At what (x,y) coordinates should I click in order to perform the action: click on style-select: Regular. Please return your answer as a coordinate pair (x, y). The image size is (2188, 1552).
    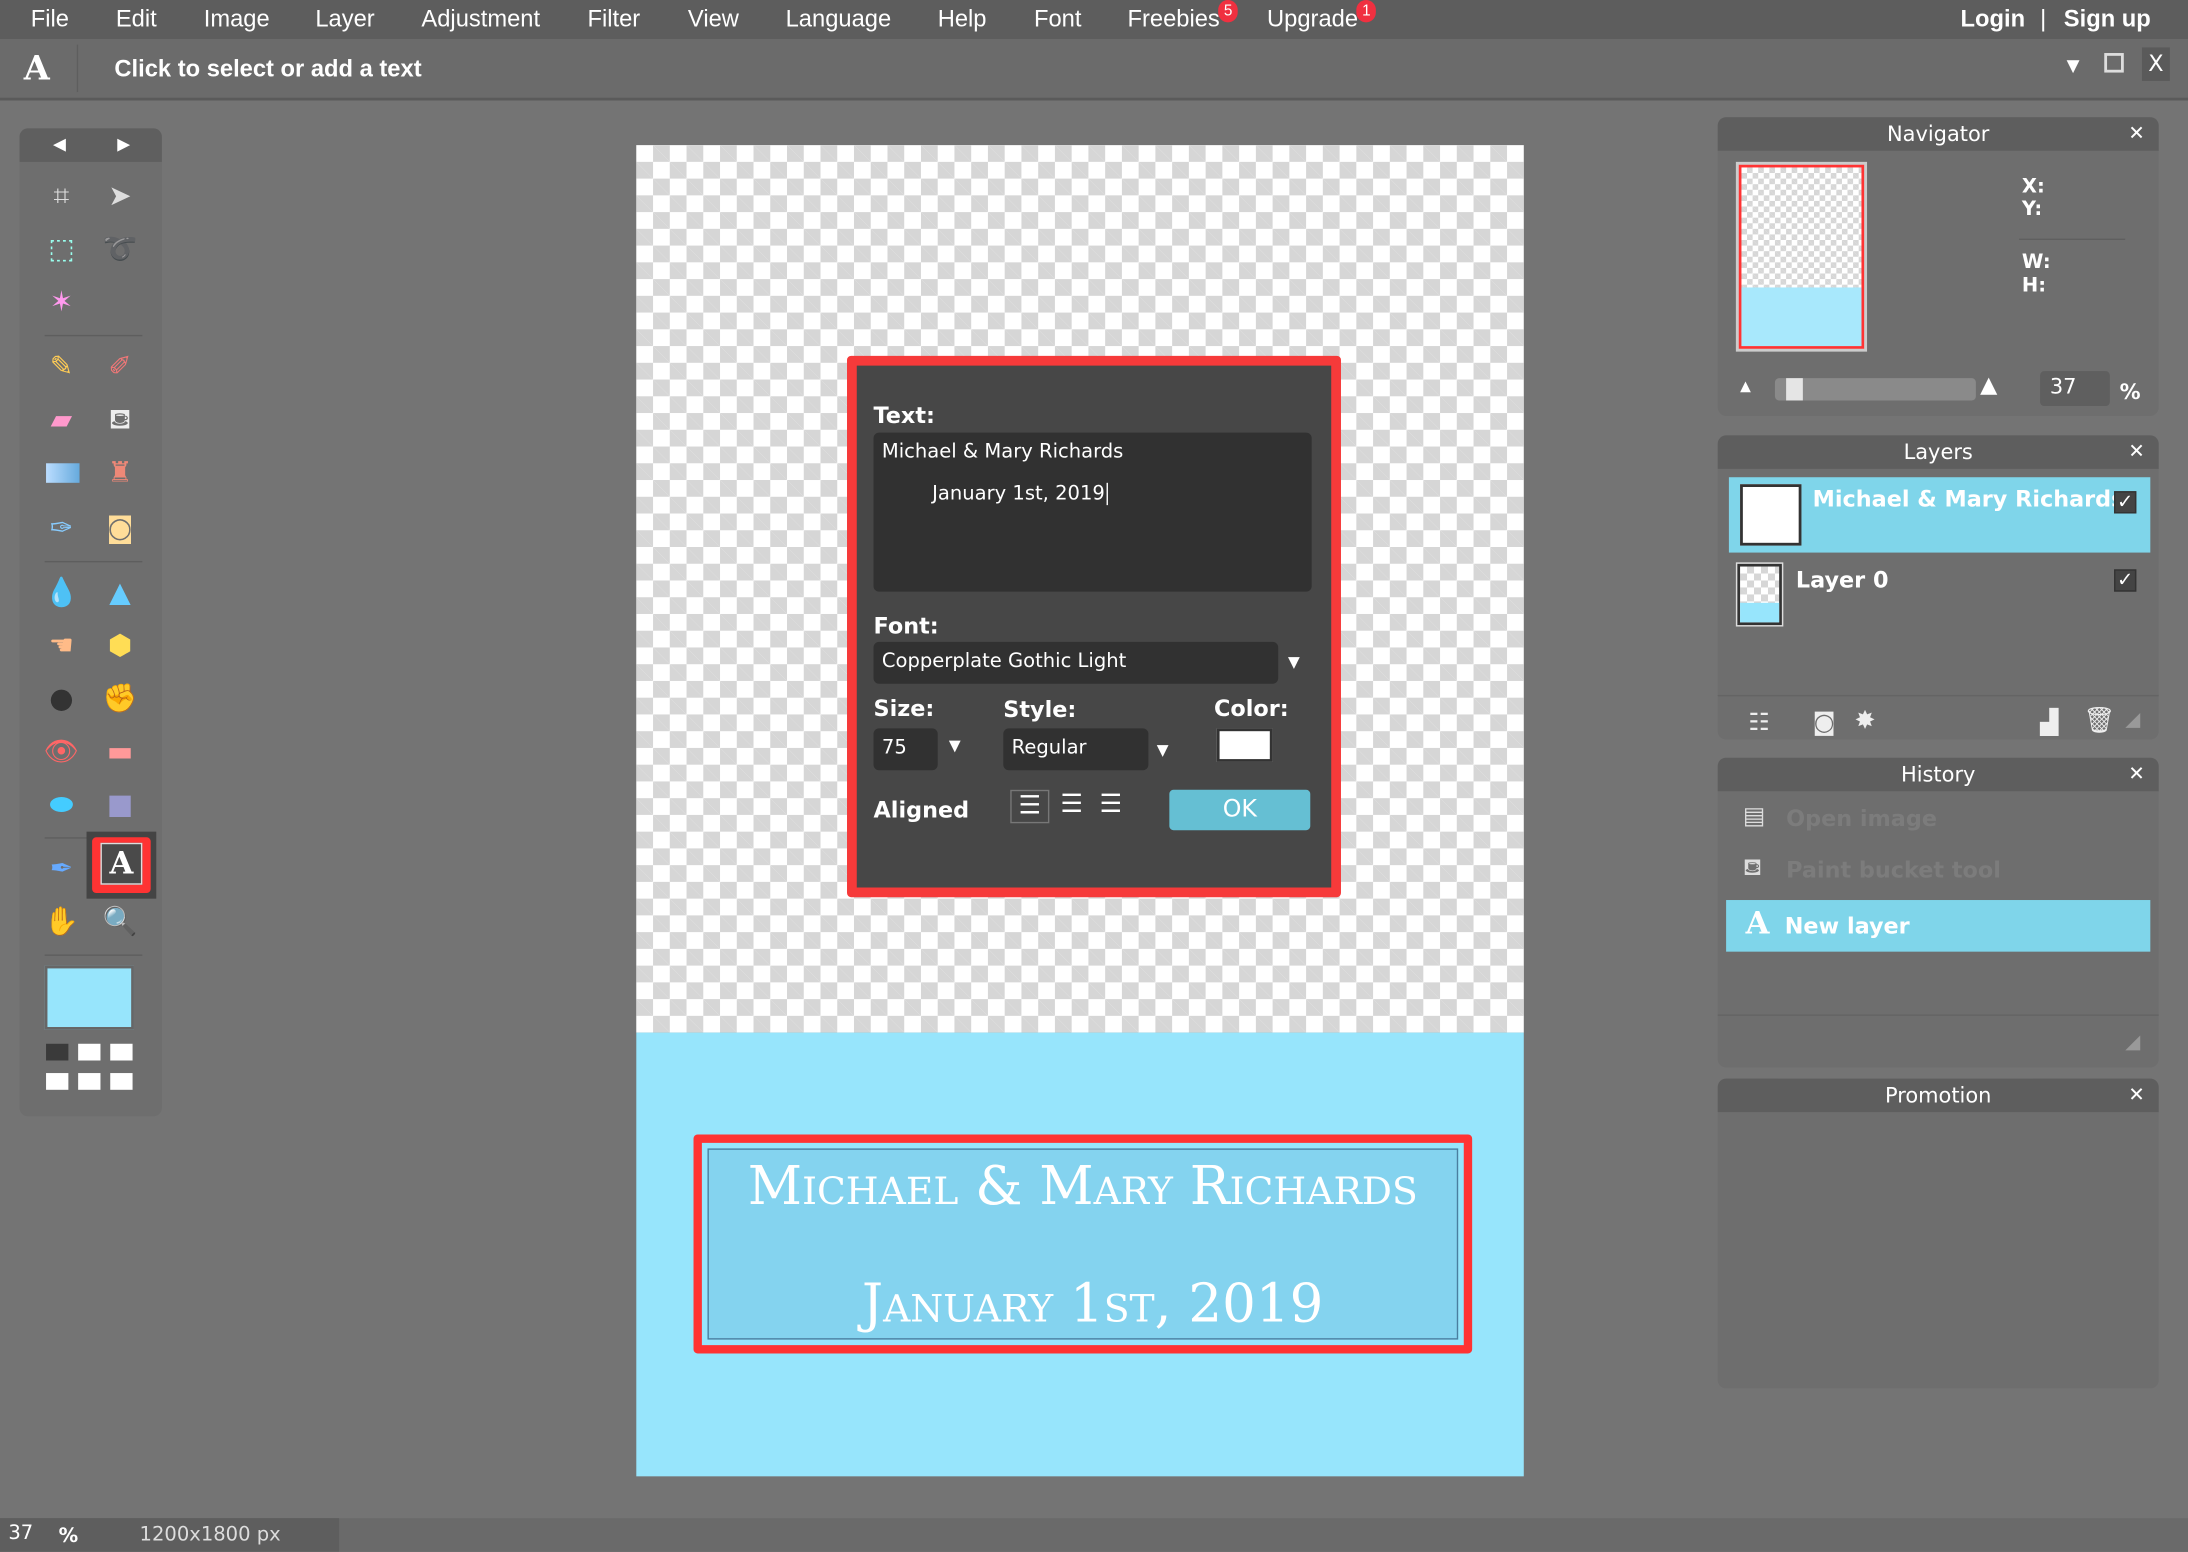
    Looking at the image, I should click on (1076, 749).